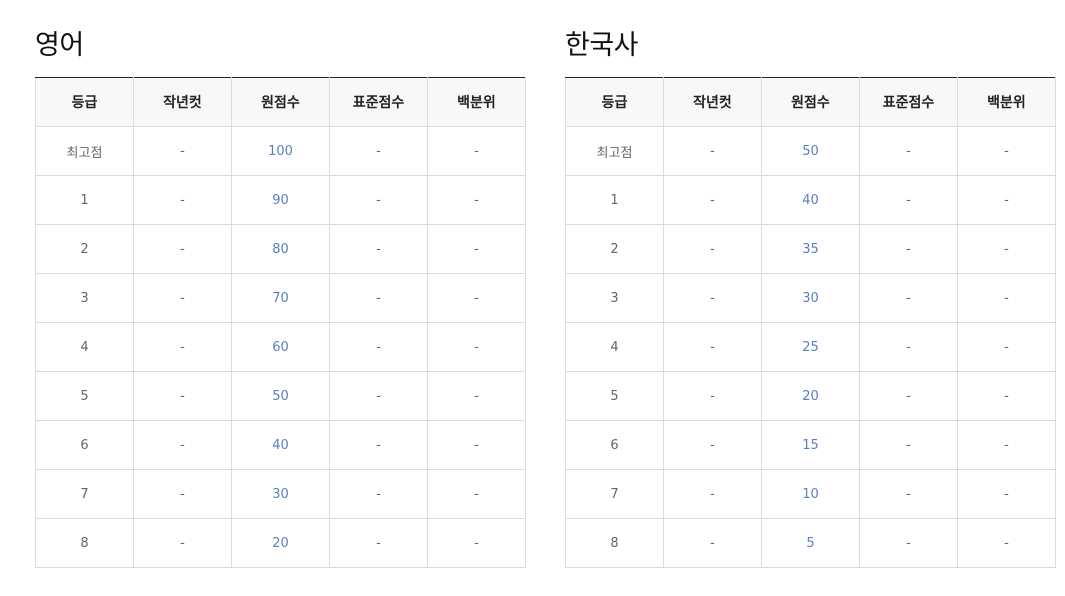 The image size is (1065, 596). I want to click on cell-raw-score: 60, so click(280, 347).